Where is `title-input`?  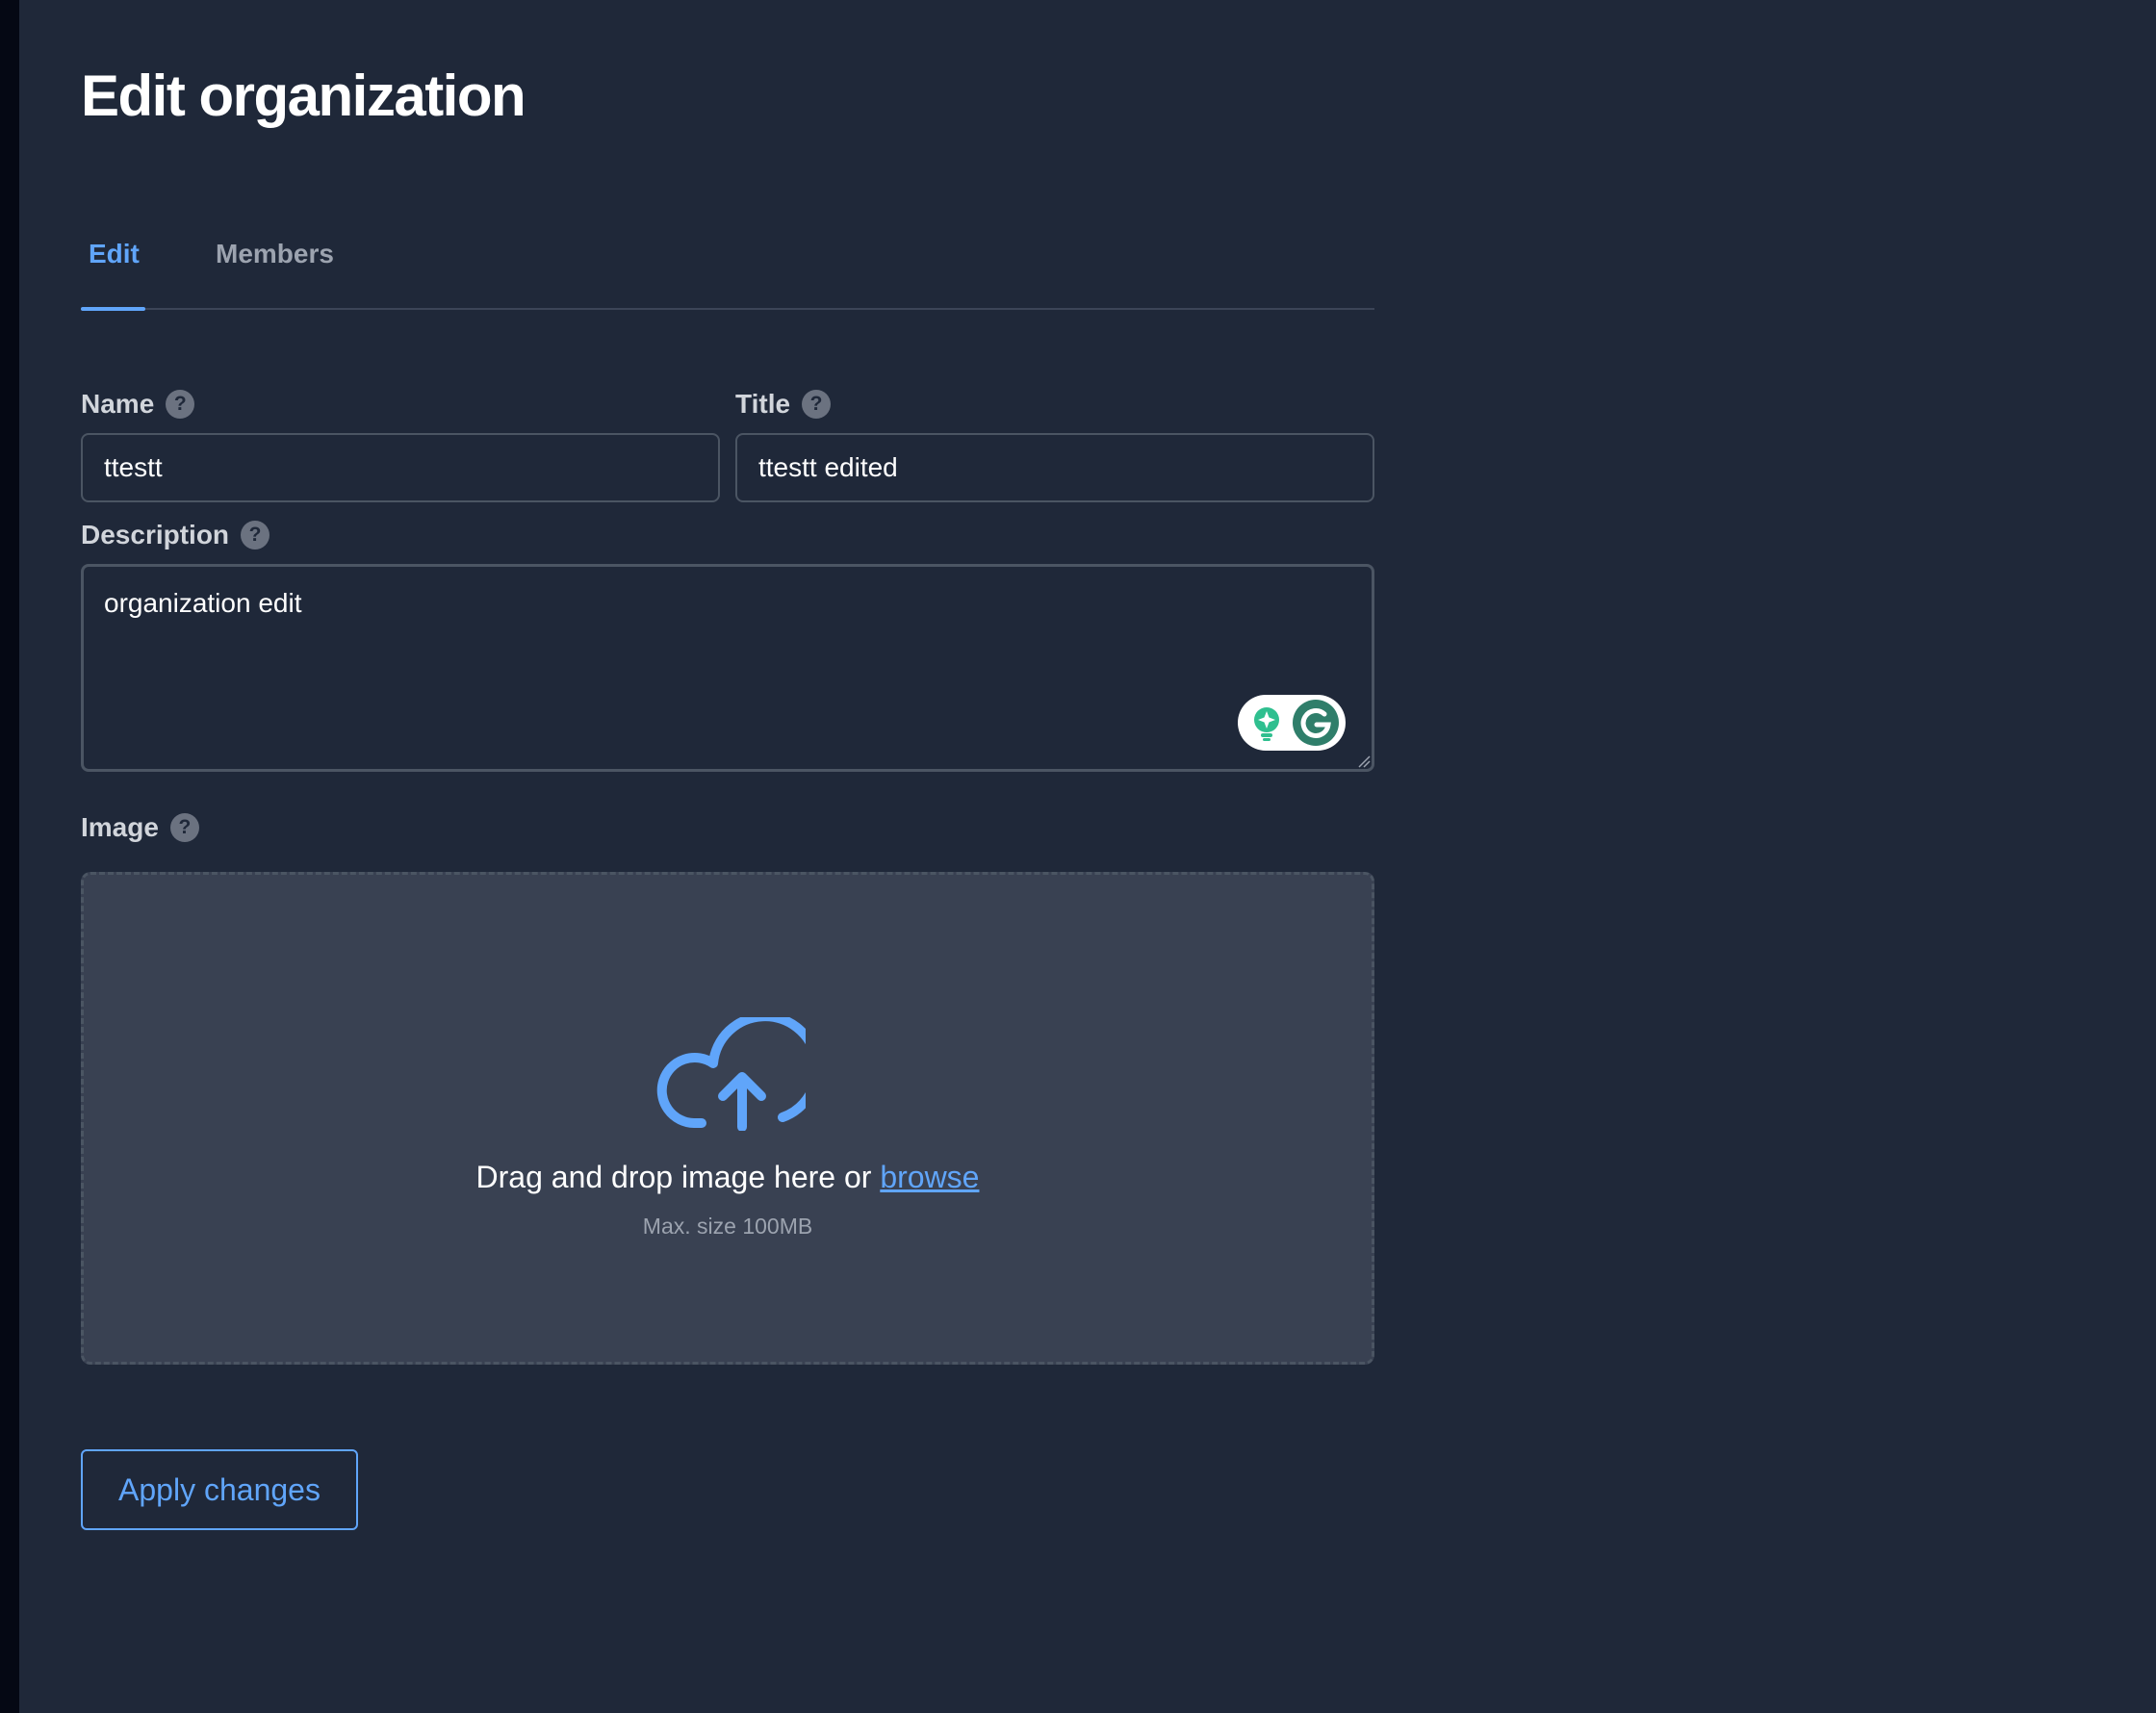 title-input is located at coordinates (1054, 468).